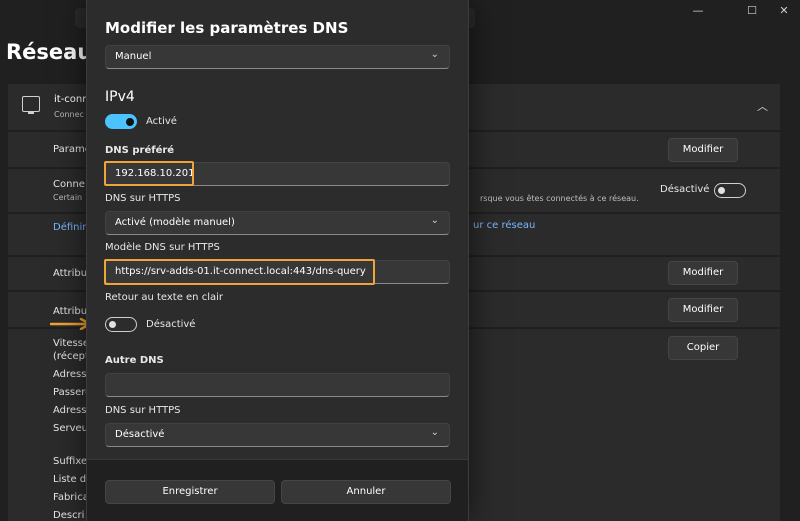 The height and width of the screenshot is (521, 800). What do you see at coordinates (71, 497) in the screenshot?
I see `property-label: Fabrica` at bounding box center [71, 497].